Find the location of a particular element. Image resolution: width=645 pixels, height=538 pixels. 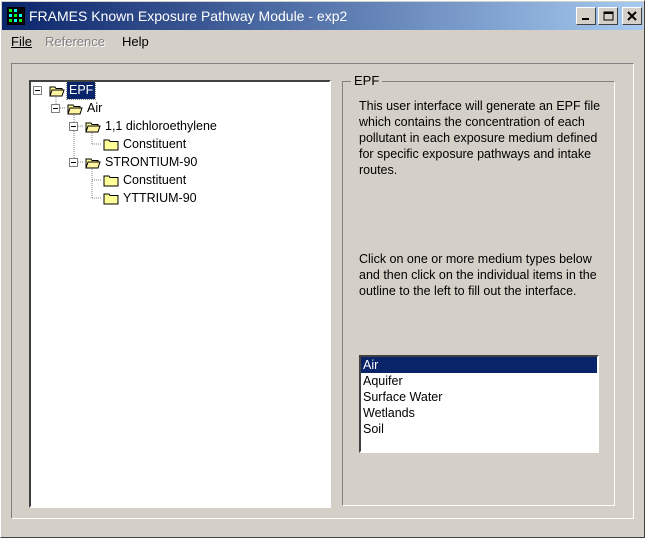

menu-file-label: File is located at coordinates (21, 41).